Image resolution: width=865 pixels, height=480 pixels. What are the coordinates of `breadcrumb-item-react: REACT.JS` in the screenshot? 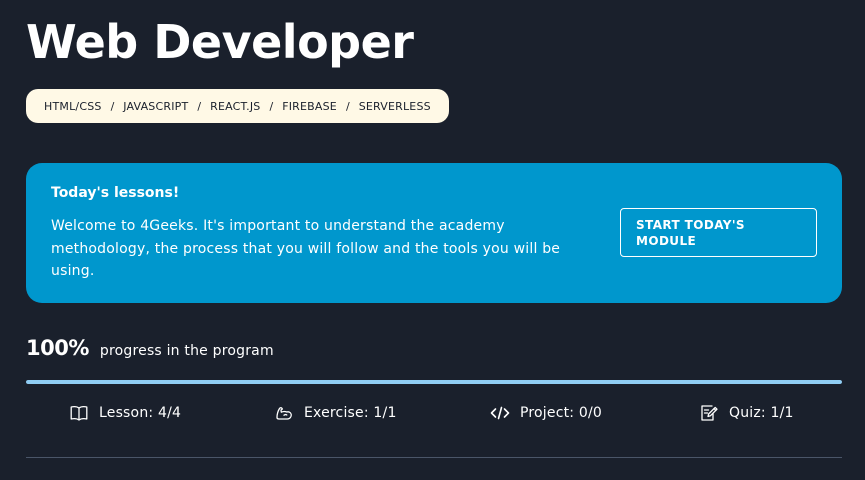 It's located at (235, 106).